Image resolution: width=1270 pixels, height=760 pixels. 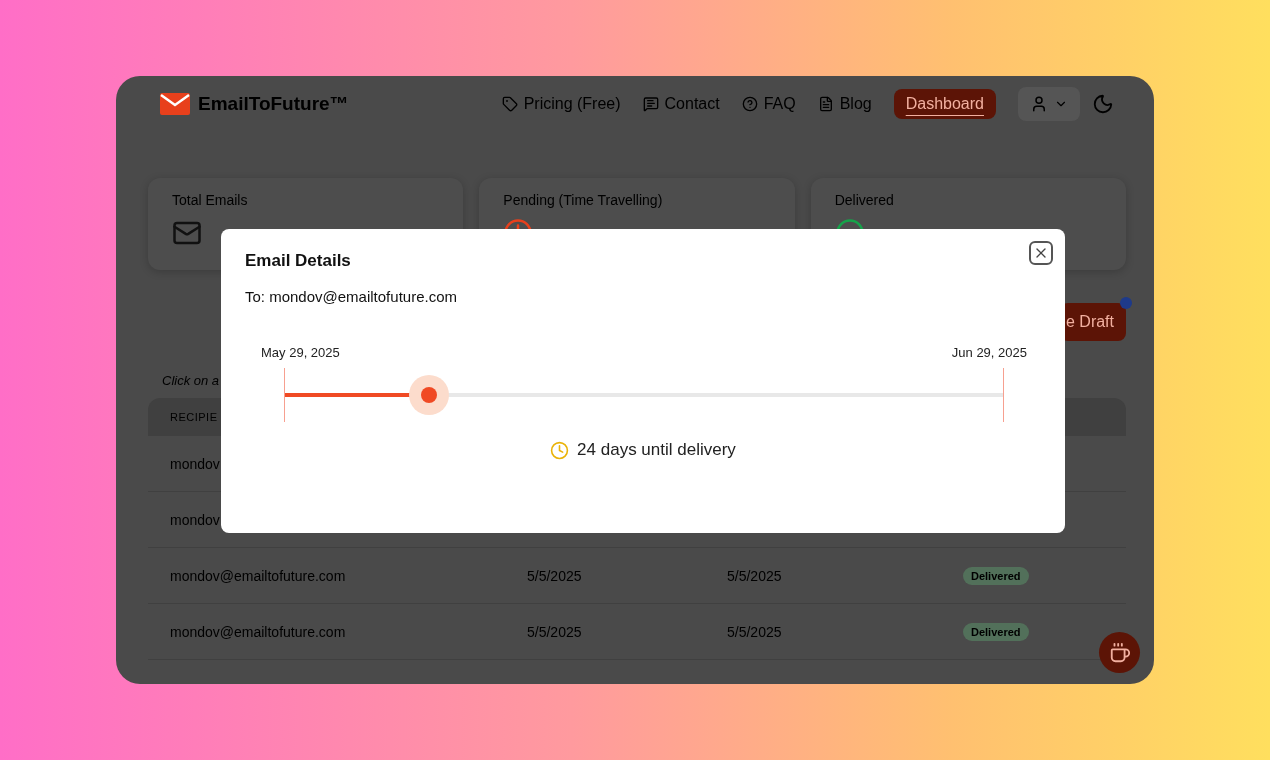 I want to click on theme-toggle-button, so click(x=1103, y=104).